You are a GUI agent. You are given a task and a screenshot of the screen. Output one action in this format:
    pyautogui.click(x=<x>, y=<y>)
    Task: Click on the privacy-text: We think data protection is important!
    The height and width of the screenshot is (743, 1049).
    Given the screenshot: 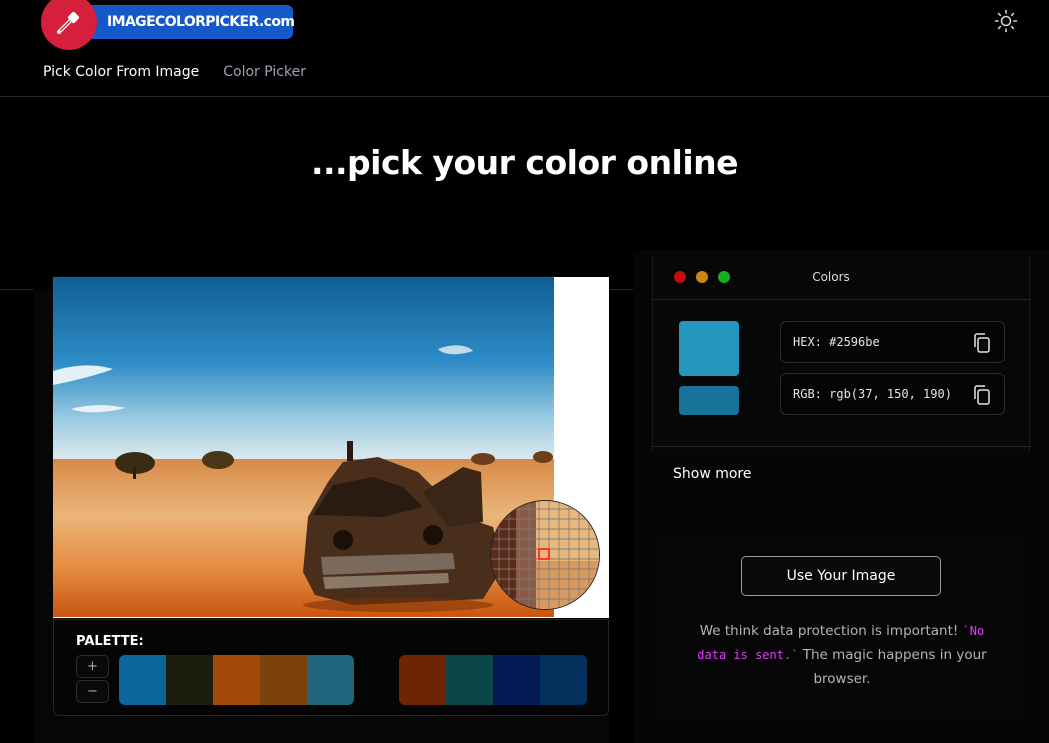 What is the action you would take?
    pyautogui.click(x=831, y=631)
    